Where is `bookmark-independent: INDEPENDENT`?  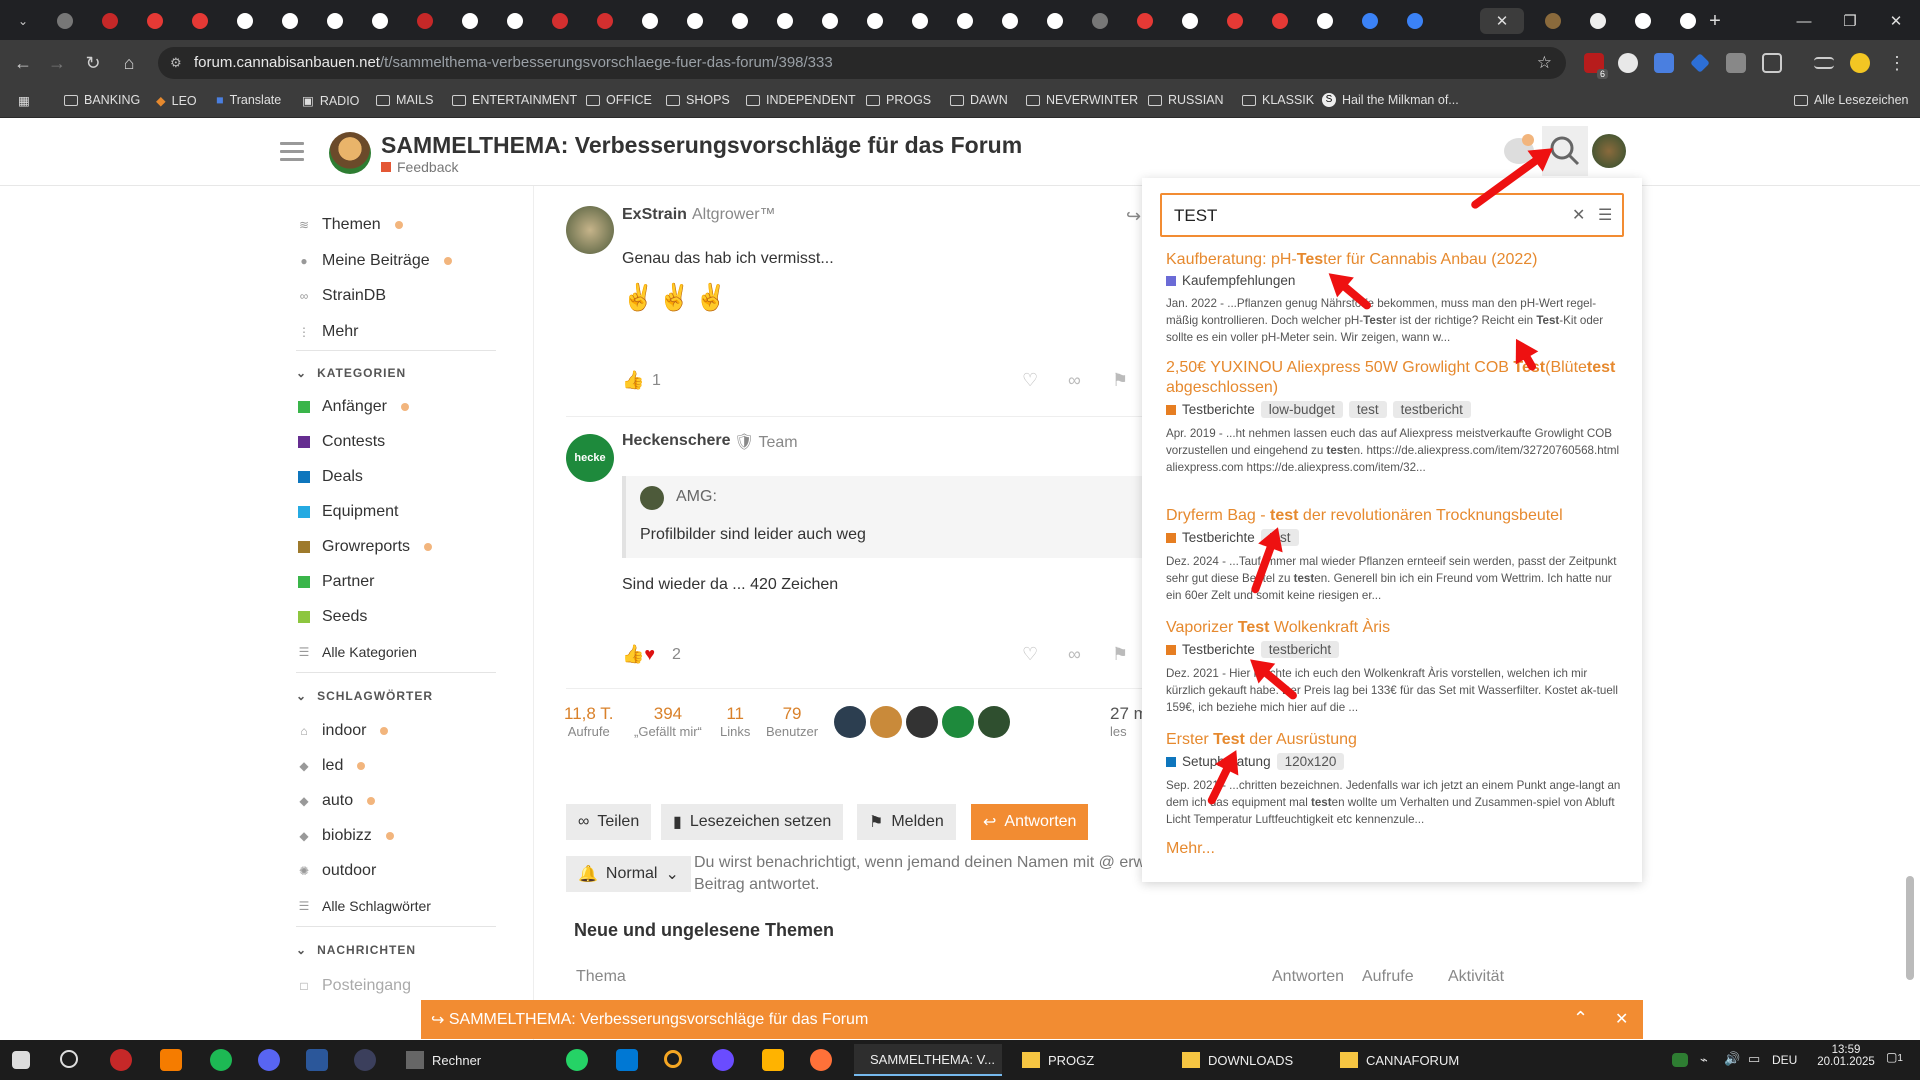
bookmark-independent: INDEPENDENT is located at coordinates (801, 100).